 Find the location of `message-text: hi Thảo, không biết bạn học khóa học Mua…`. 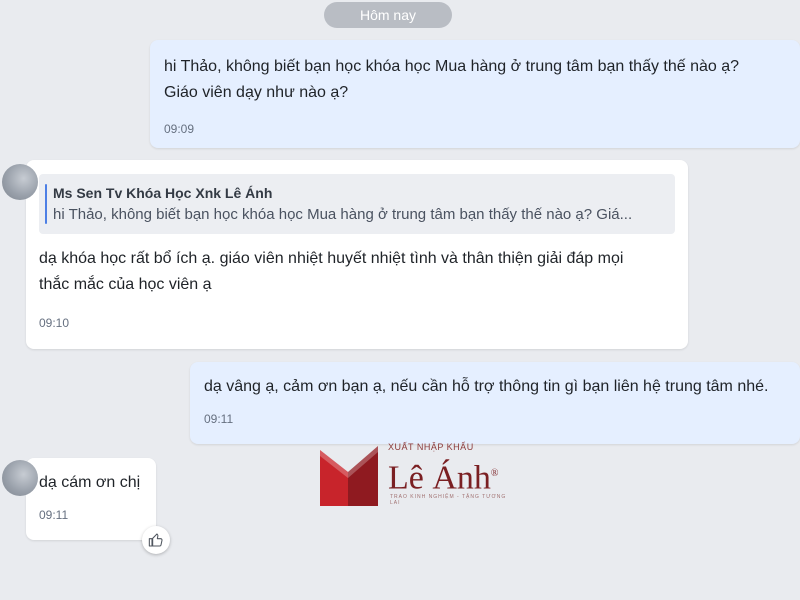

message-text: hi Thảo, không biết bạn học khóa học Mua… is located at coordinates (452, 79).